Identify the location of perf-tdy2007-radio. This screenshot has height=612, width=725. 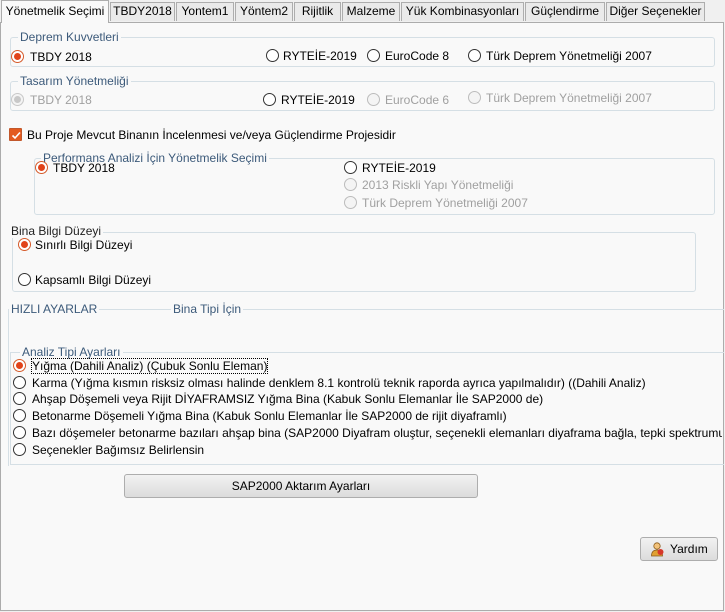
(350, 202).